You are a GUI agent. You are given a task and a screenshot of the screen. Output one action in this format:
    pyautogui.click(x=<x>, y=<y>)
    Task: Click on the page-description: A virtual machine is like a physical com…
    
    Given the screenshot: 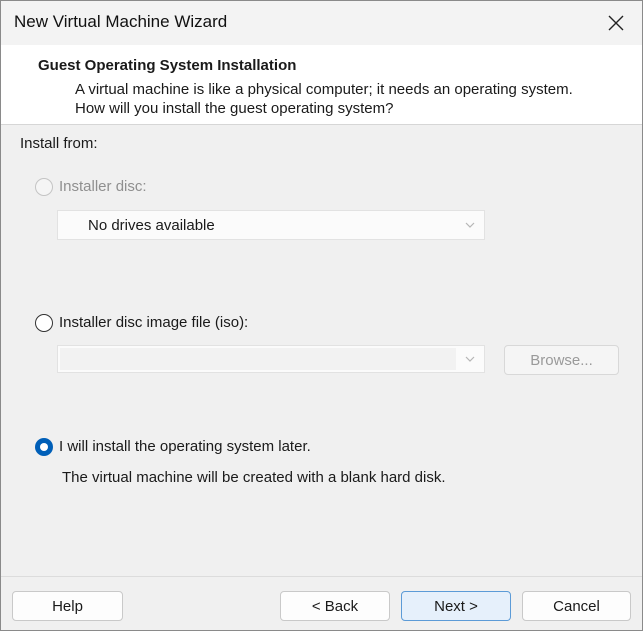 What is the action you would take?
    pyautogui.click(x=324, y=99)
    